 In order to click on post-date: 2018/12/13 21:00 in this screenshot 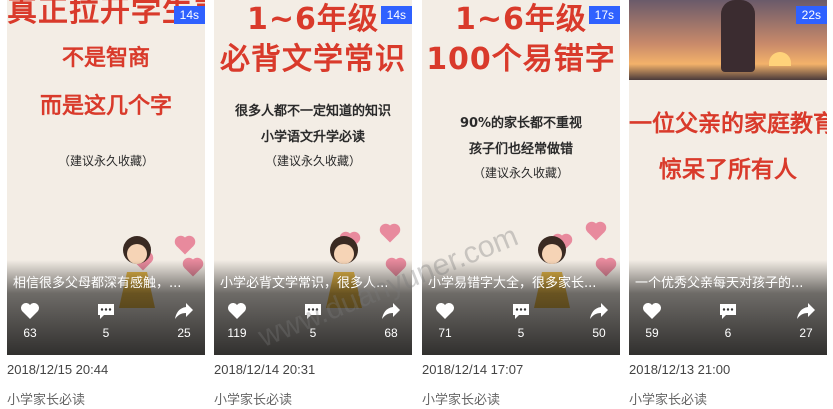, I will do `click(680, 369)`.